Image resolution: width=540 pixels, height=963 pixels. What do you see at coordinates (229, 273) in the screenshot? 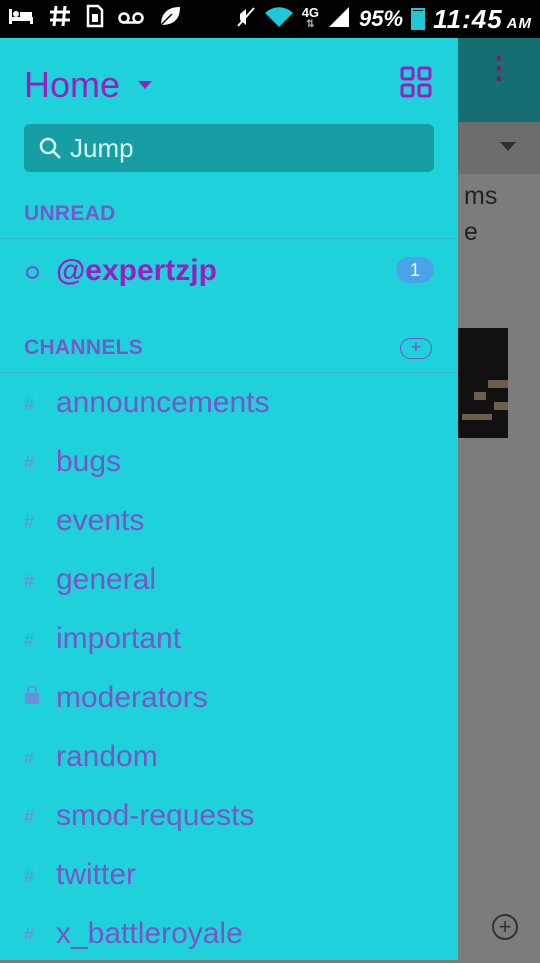
I see `list-item-dm: @expertzjp 1` at bounding box center [229, 273].